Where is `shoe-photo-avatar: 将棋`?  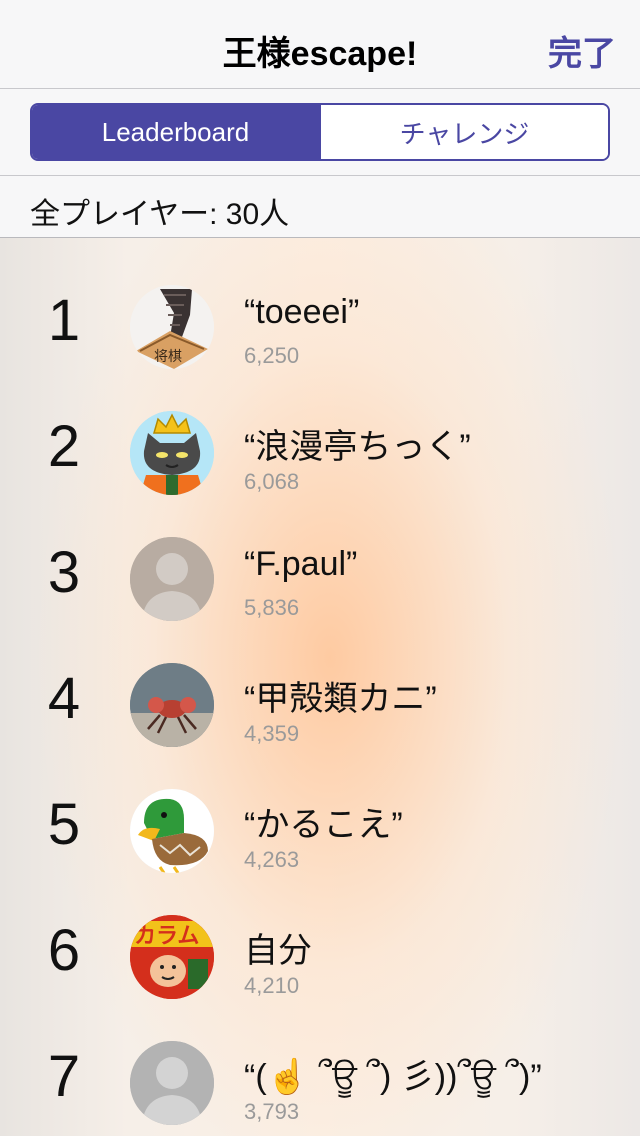
shoe-photo-avatar: 将棋 is located at coordinates (172, 327).